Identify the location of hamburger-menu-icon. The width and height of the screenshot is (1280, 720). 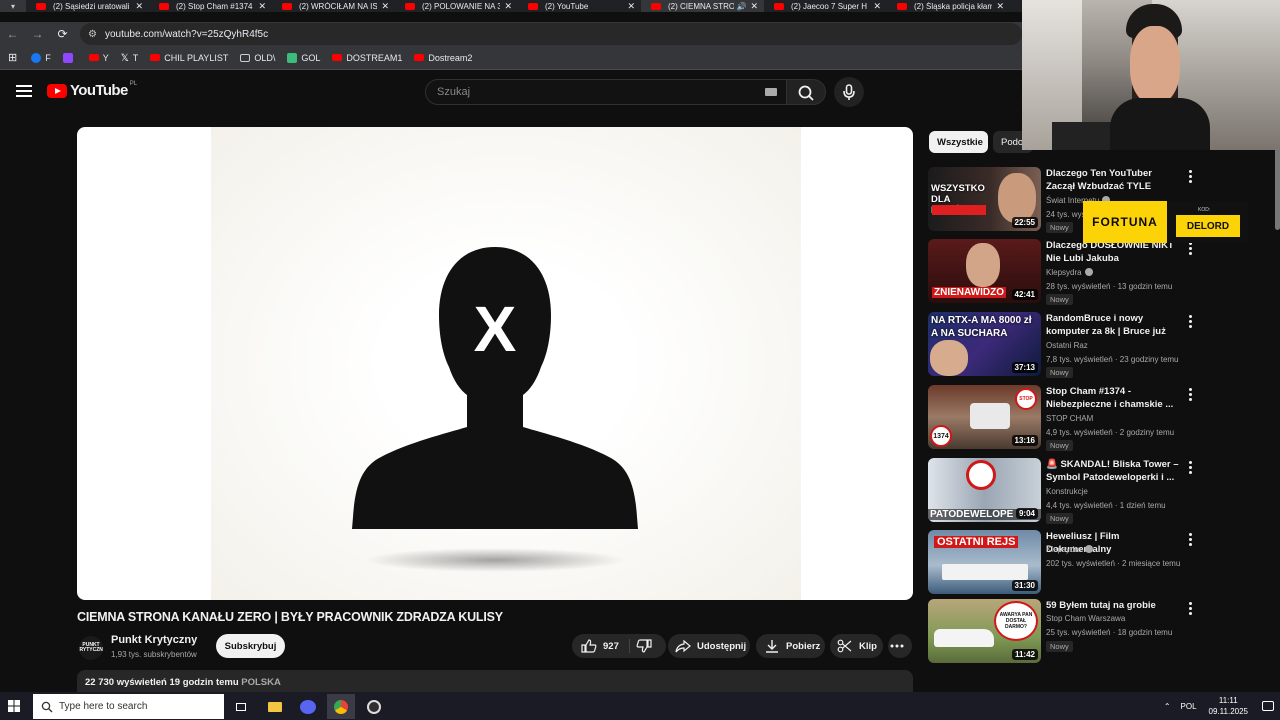
(24, 90).